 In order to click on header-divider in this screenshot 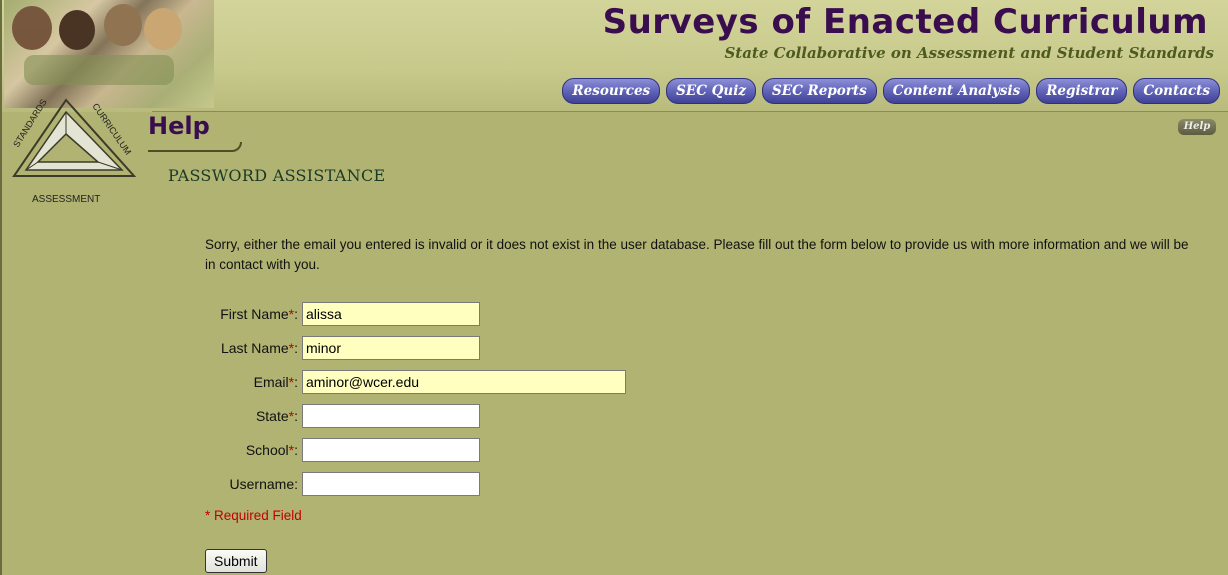, I will do `click(690, 111)`.